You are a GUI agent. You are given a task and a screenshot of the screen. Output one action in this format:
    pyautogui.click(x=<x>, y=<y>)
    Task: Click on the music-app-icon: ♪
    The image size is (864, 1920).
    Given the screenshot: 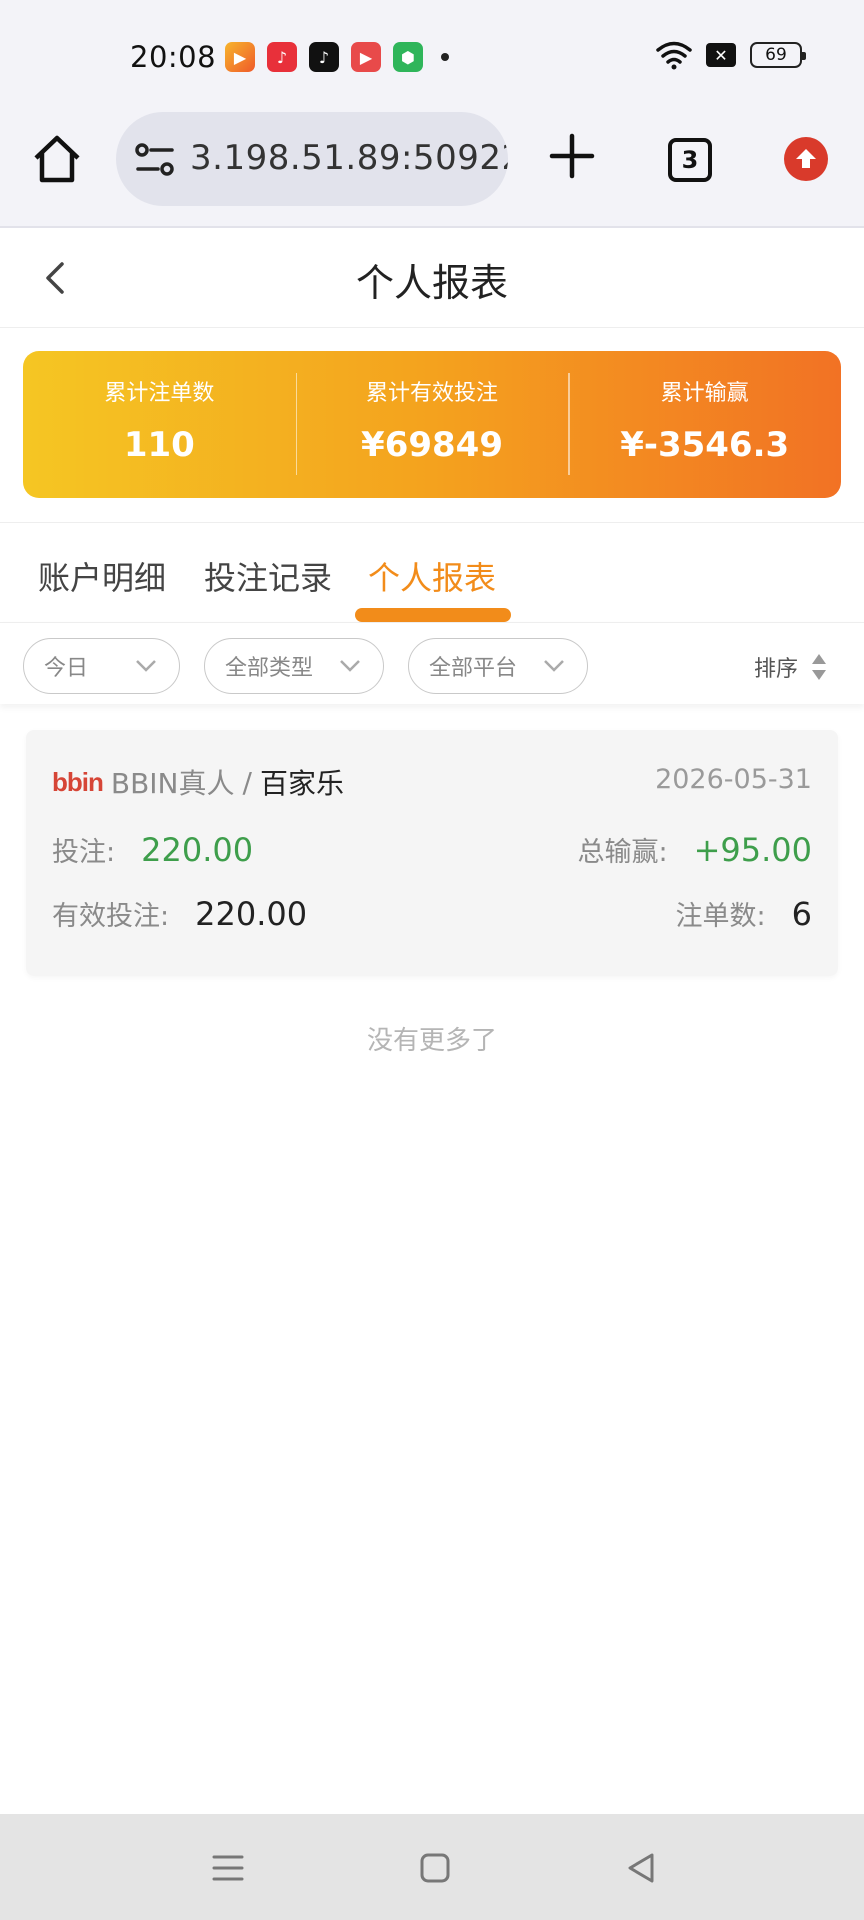 What is the action you would take?
    pyautogui.click(x=282, y=57)
    